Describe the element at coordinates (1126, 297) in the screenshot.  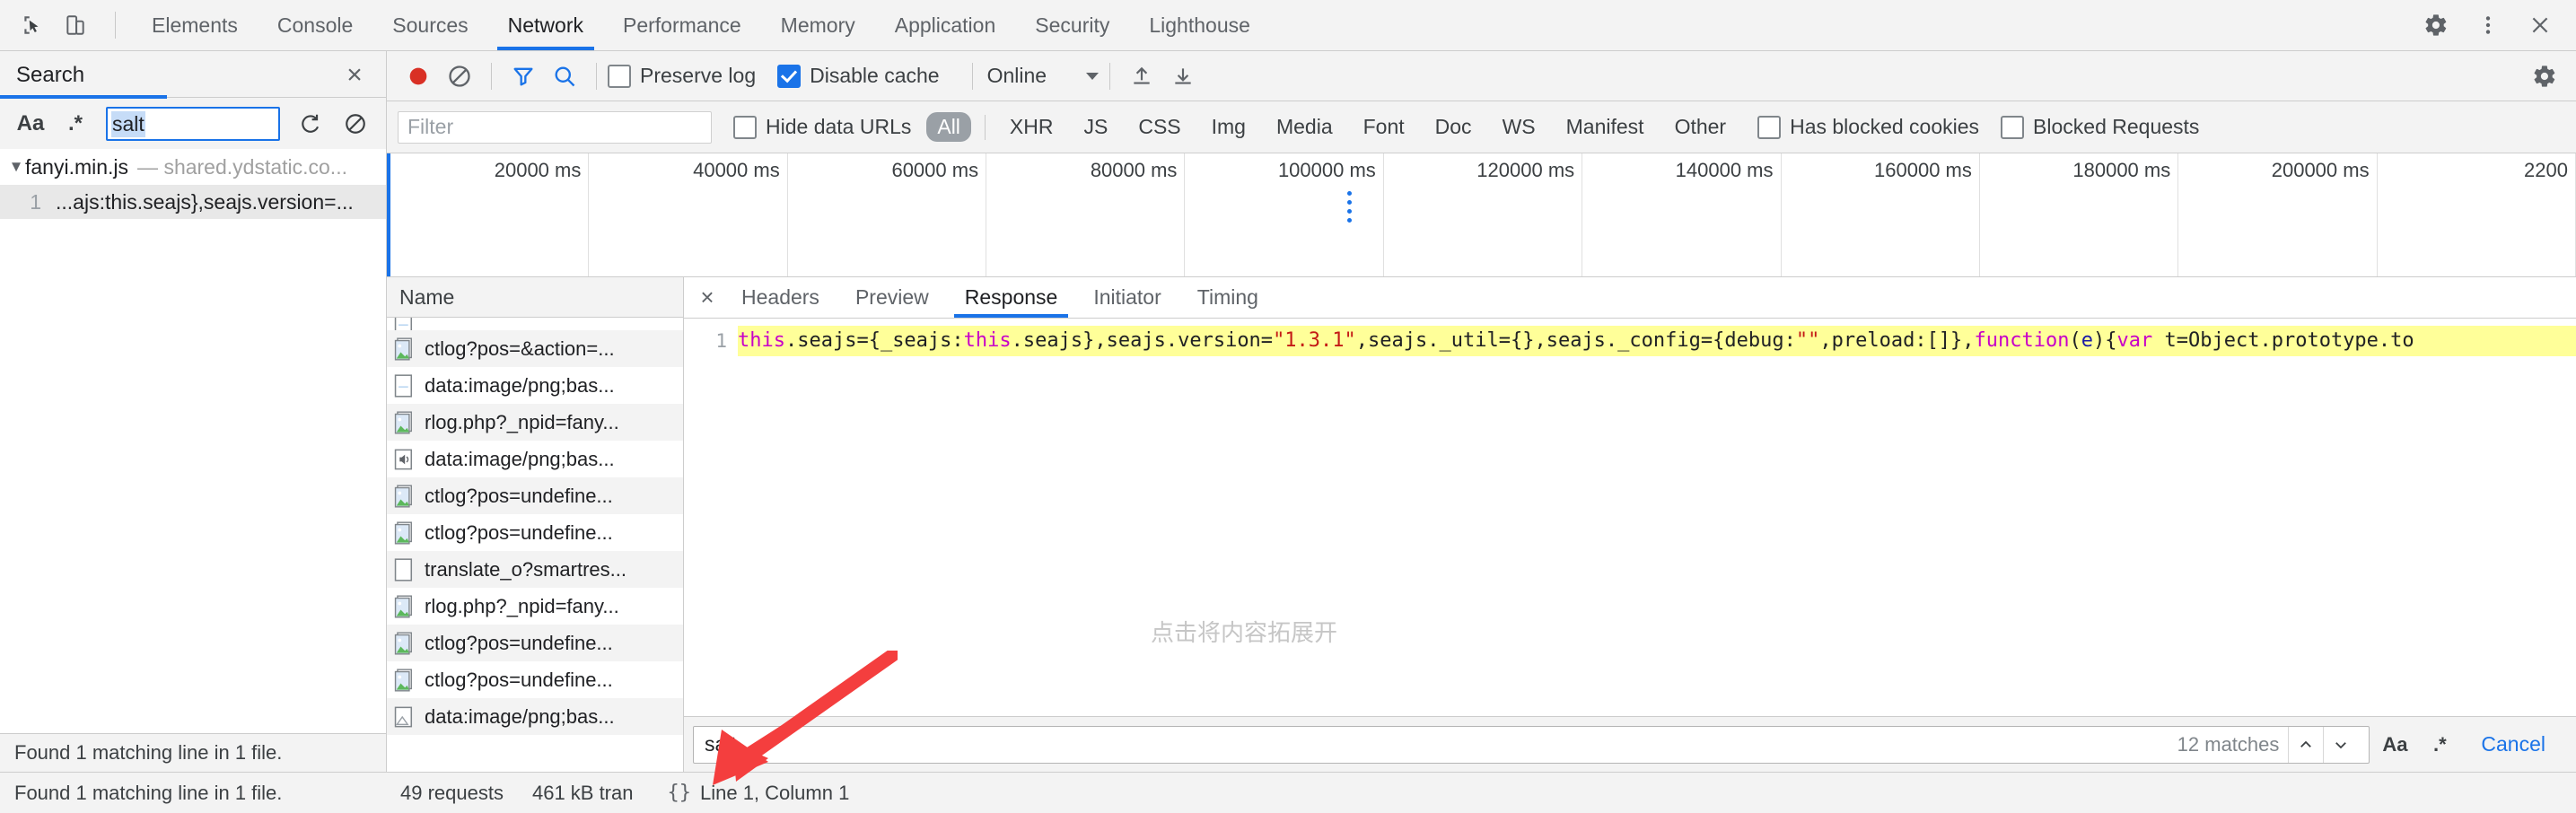
I see `tab-initiator: Initiator` at that location.